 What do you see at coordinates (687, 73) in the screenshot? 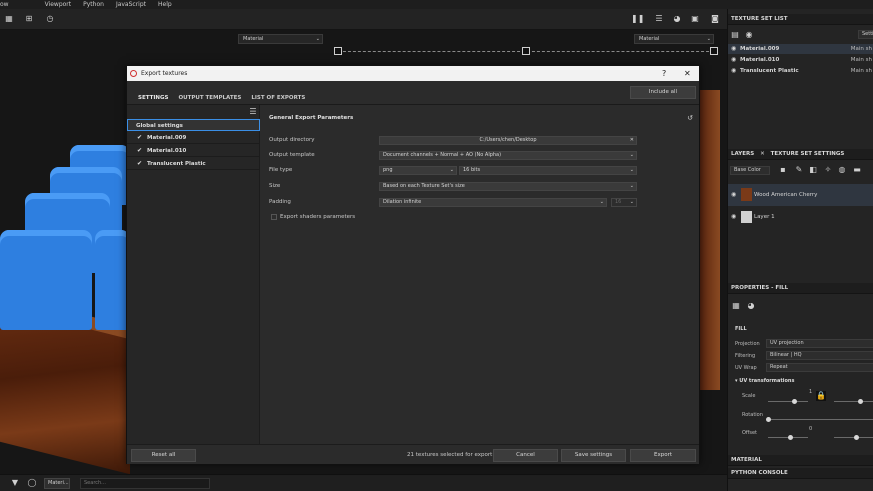
I see `close-button: ✕` at bounding box center [687, 73].